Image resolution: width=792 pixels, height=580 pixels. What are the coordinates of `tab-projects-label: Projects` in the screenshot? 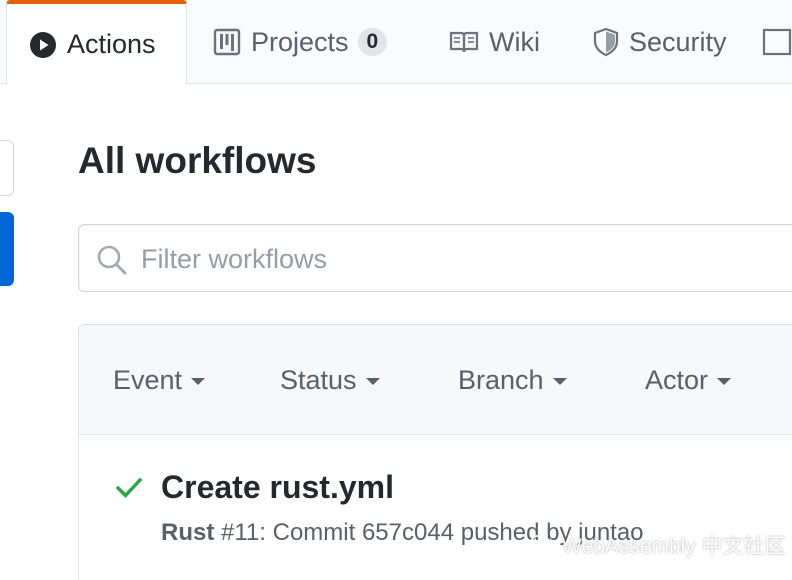 It's located at (300, 41).